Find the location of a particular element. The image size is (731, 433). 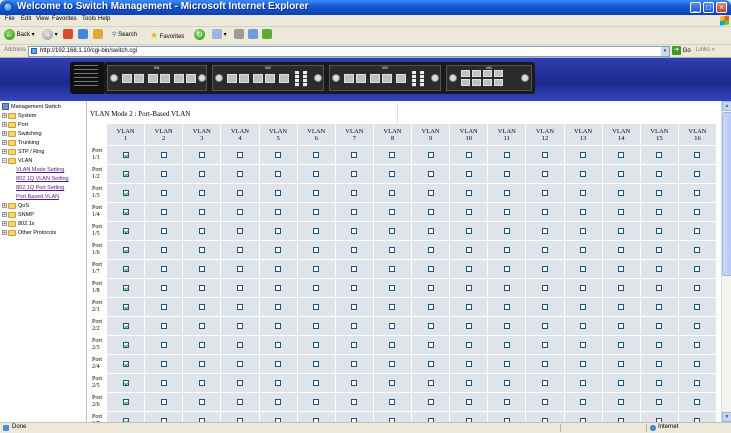

module-m3: M3 is located at coordinates (385, 78).